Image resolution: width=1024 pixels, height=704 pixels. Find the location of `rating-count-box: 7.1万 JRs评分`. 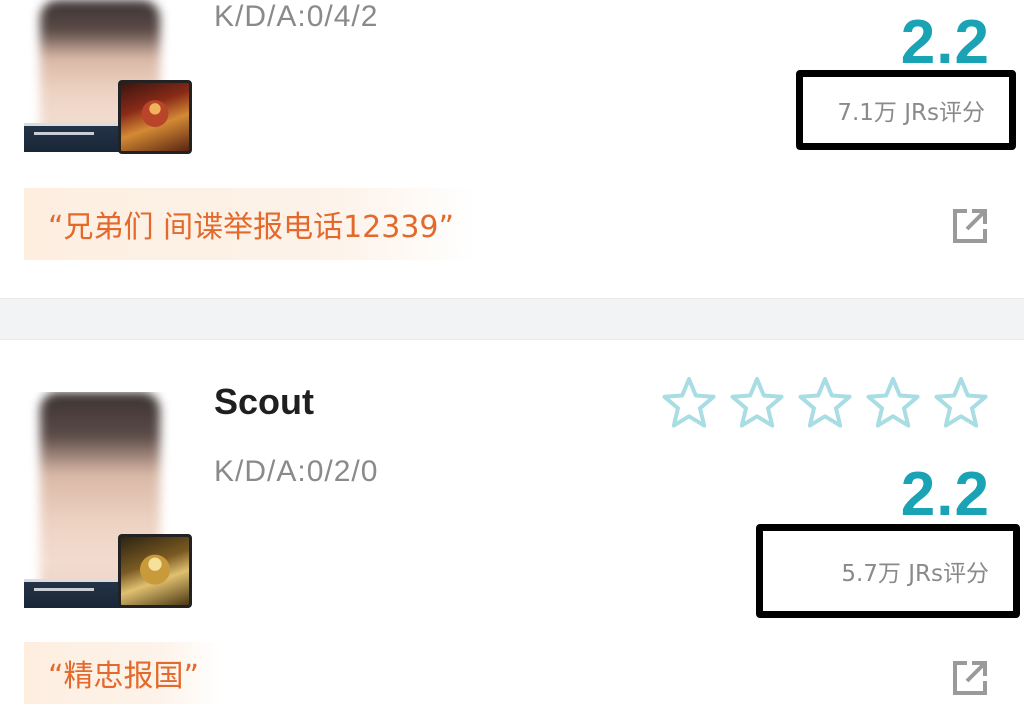

rating-count-box: 7.1万 JRs评分 is located at coordinates (906, 110).